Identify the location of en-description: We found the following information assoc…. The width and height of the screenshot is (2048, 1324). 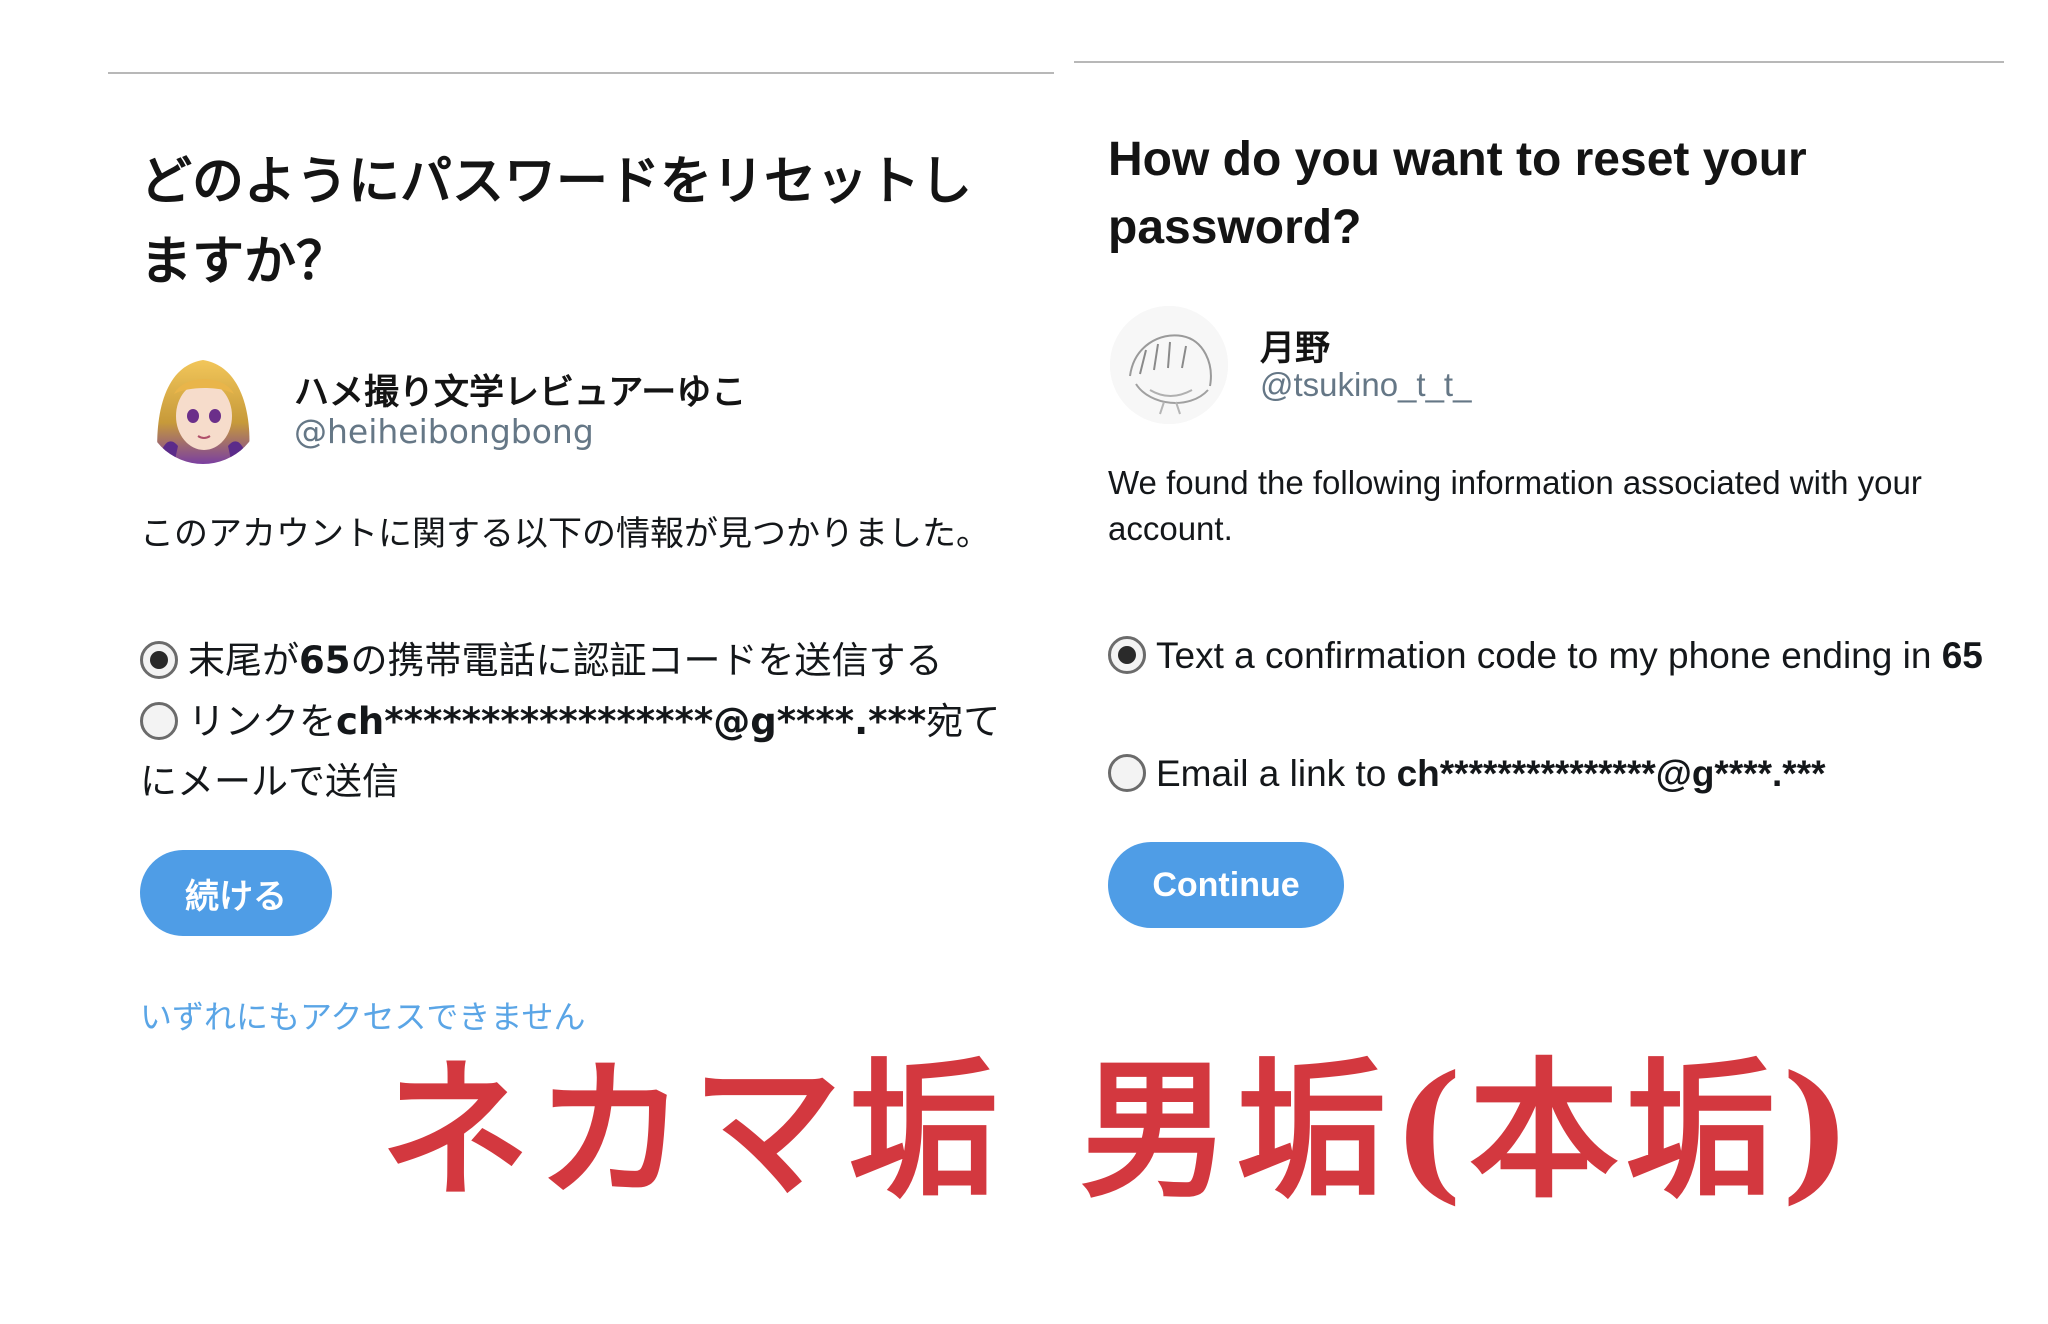
(1515, 505).